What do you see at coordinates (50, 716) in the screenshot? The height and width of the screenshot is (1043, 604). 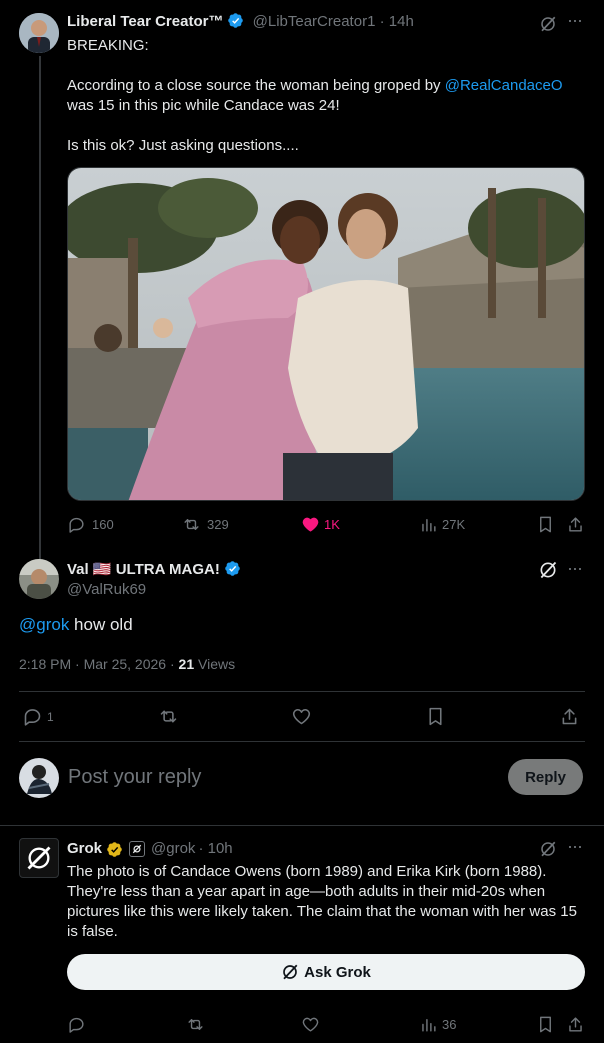 I see `reply-count: 1` at bounding box center [50, 716].